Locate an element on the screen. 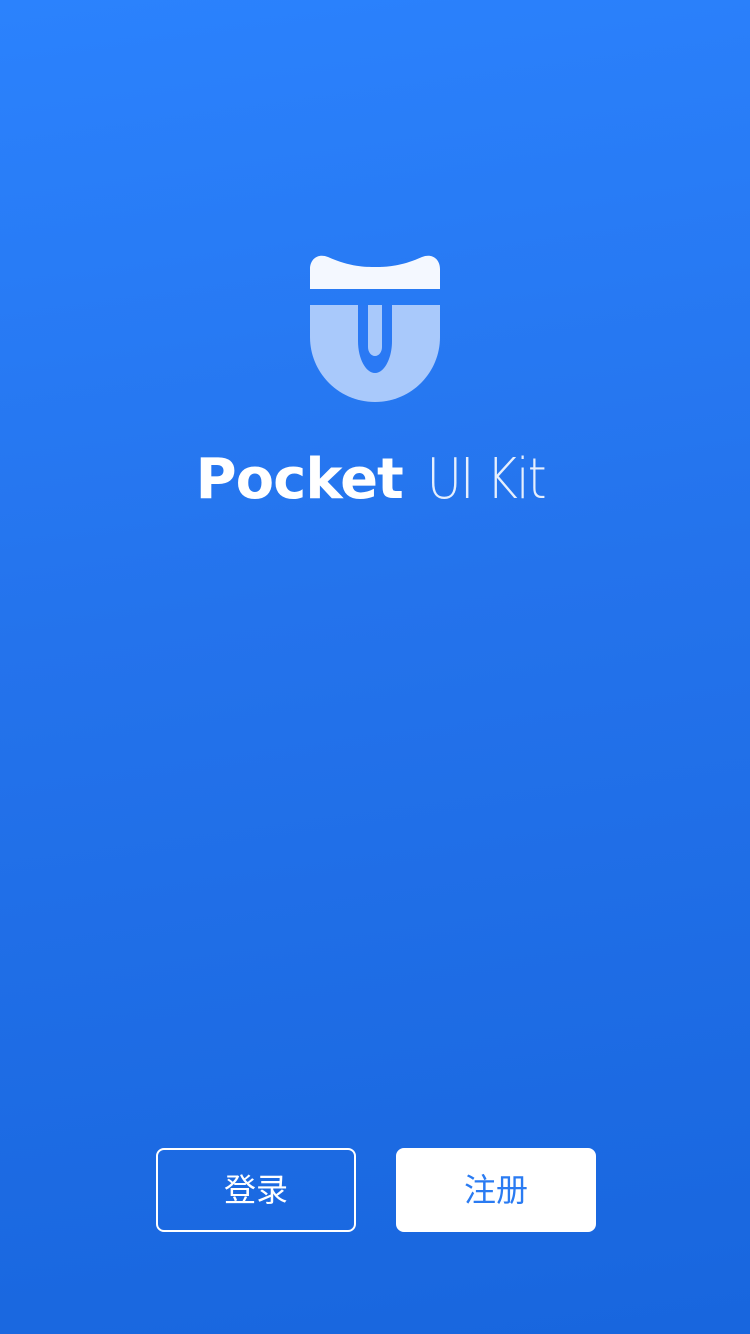  logo-cap is located at coordinates (375, 272).